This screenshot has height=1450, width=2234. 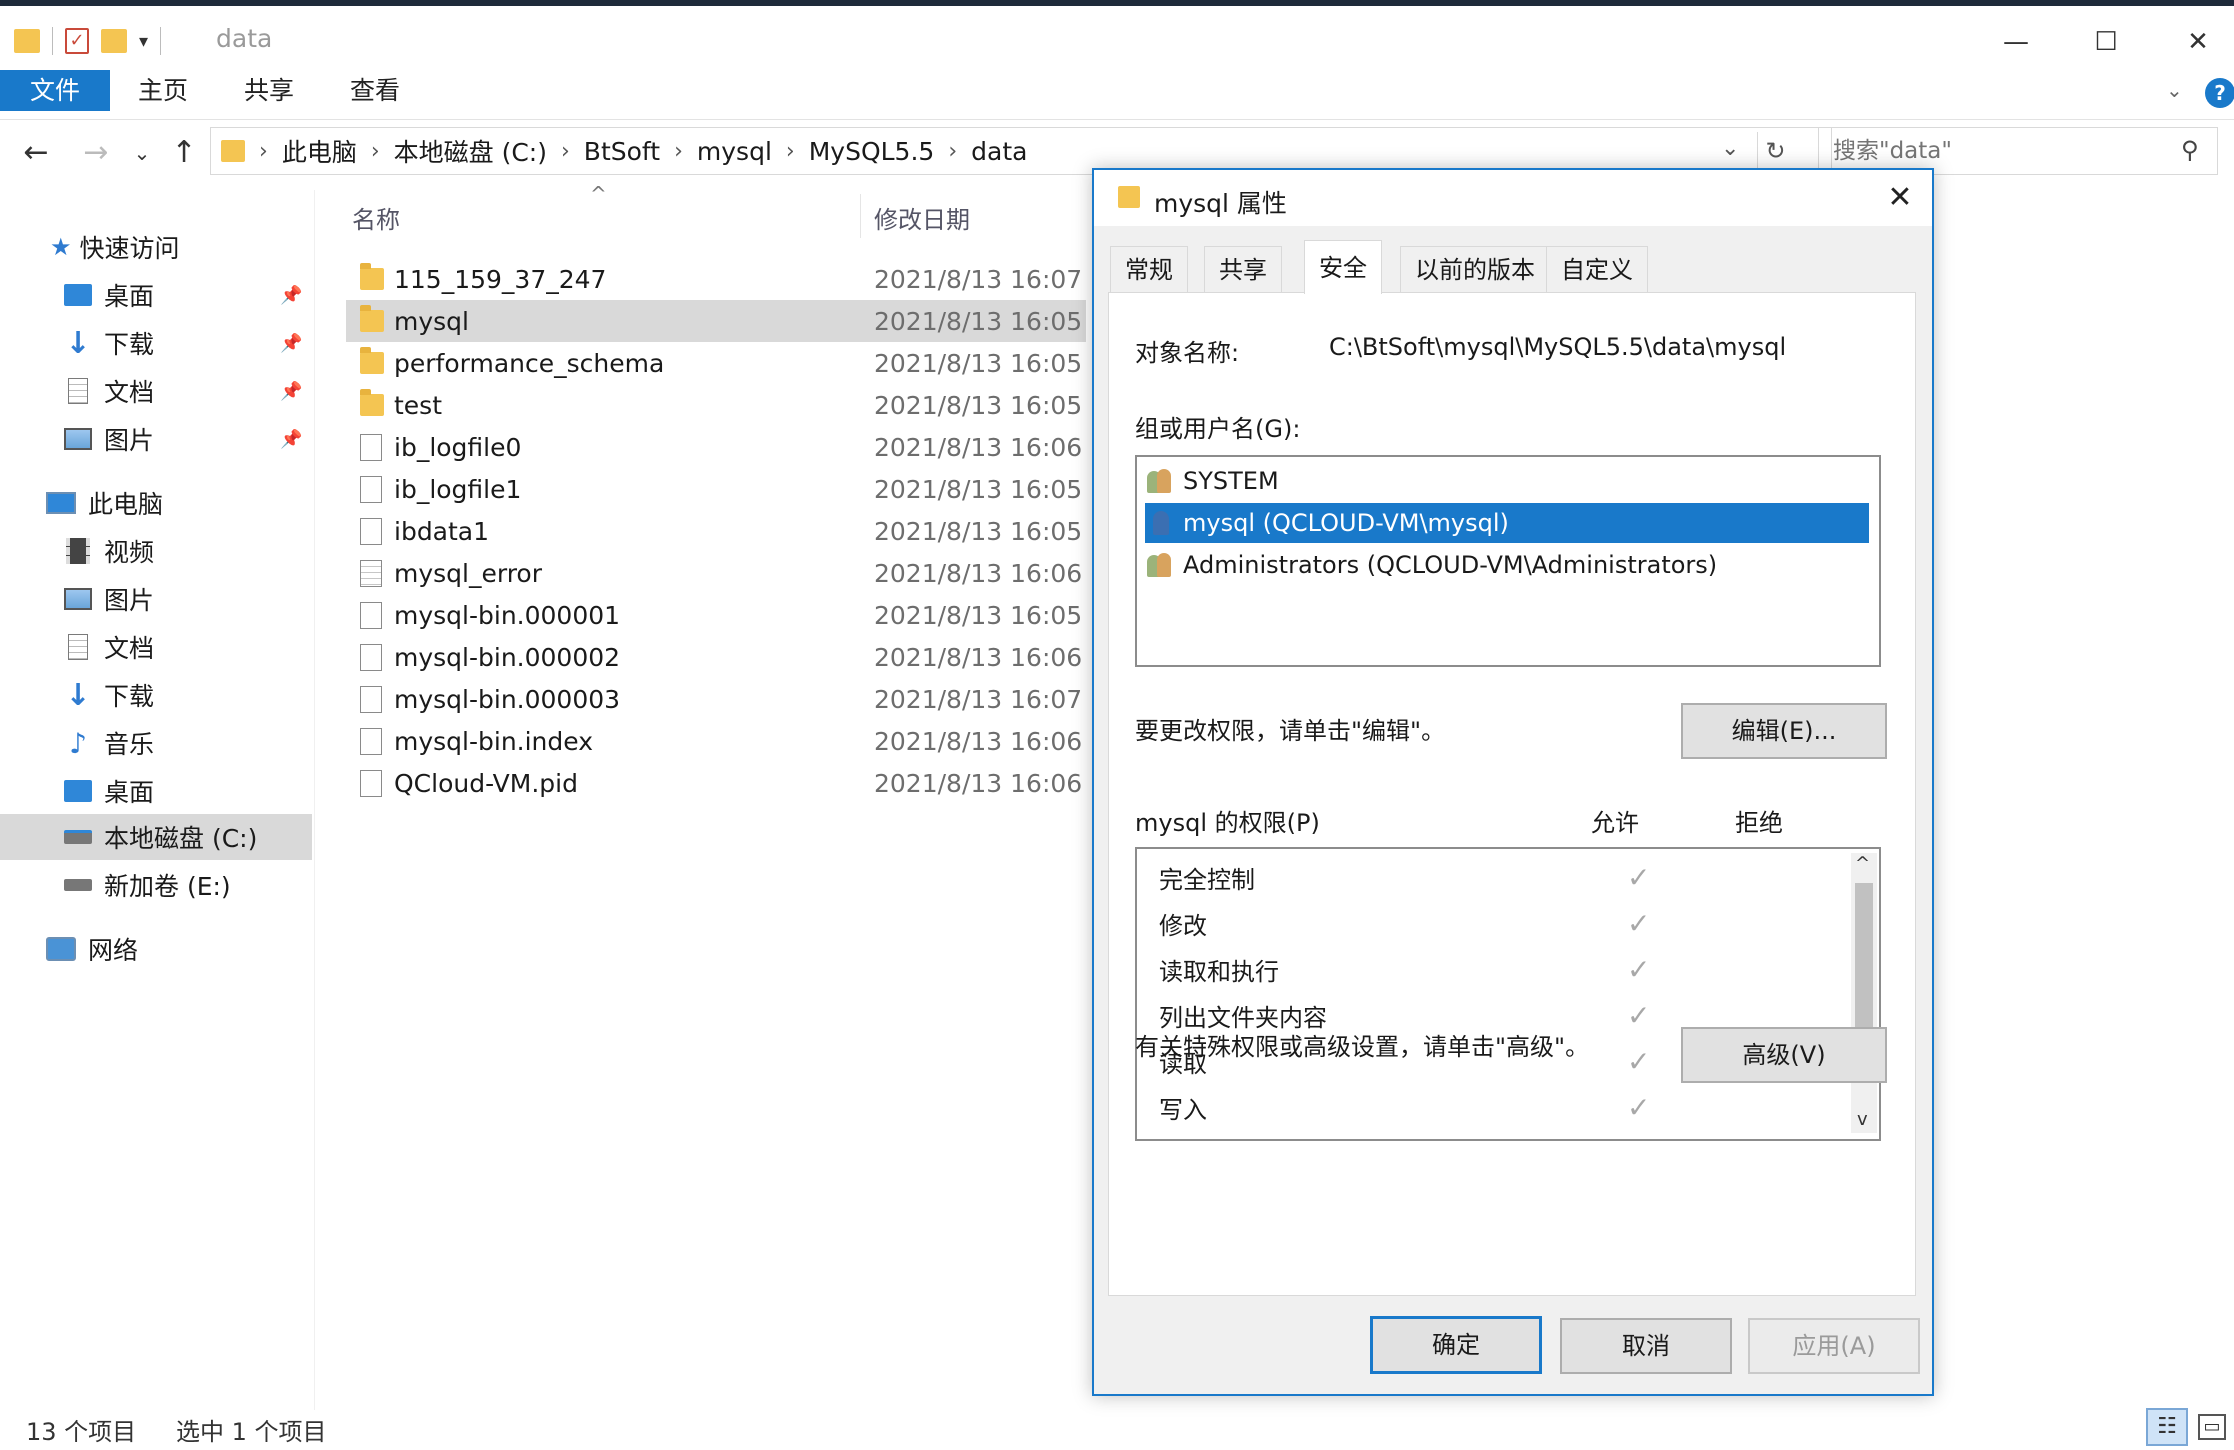 What do you see at coordinates (1864, 993) in the screenshot?
I see `permissions-scrollbar: ^ v` at bounding box center [1864, 993].